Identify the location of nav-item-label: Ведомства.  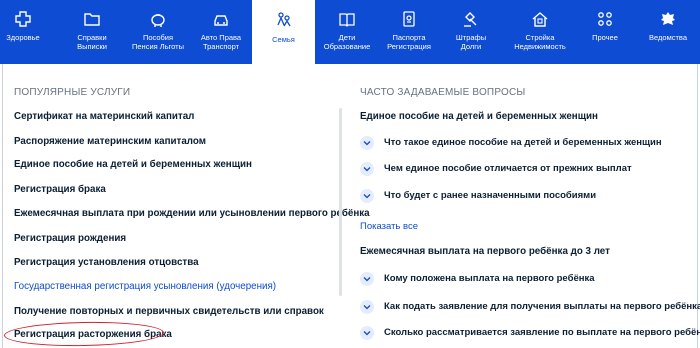
(668, 37).